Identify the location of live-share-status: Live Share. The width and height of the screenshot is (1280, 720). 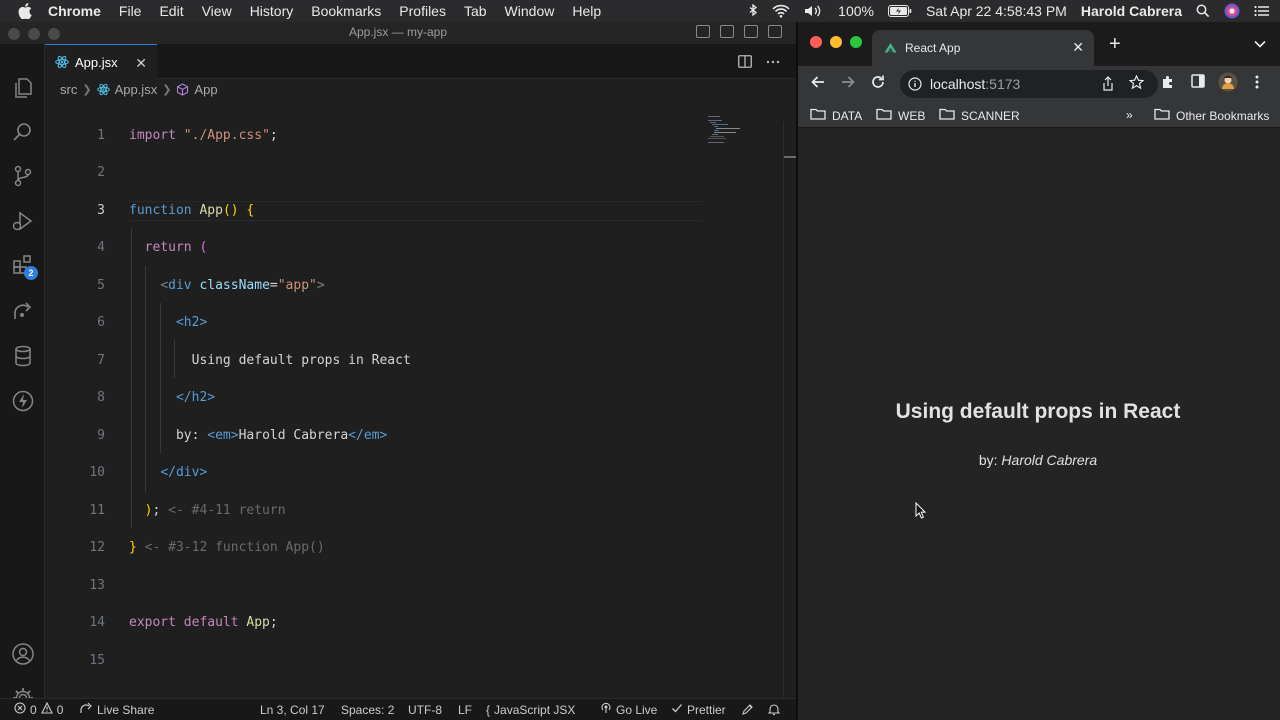
(117, 709).